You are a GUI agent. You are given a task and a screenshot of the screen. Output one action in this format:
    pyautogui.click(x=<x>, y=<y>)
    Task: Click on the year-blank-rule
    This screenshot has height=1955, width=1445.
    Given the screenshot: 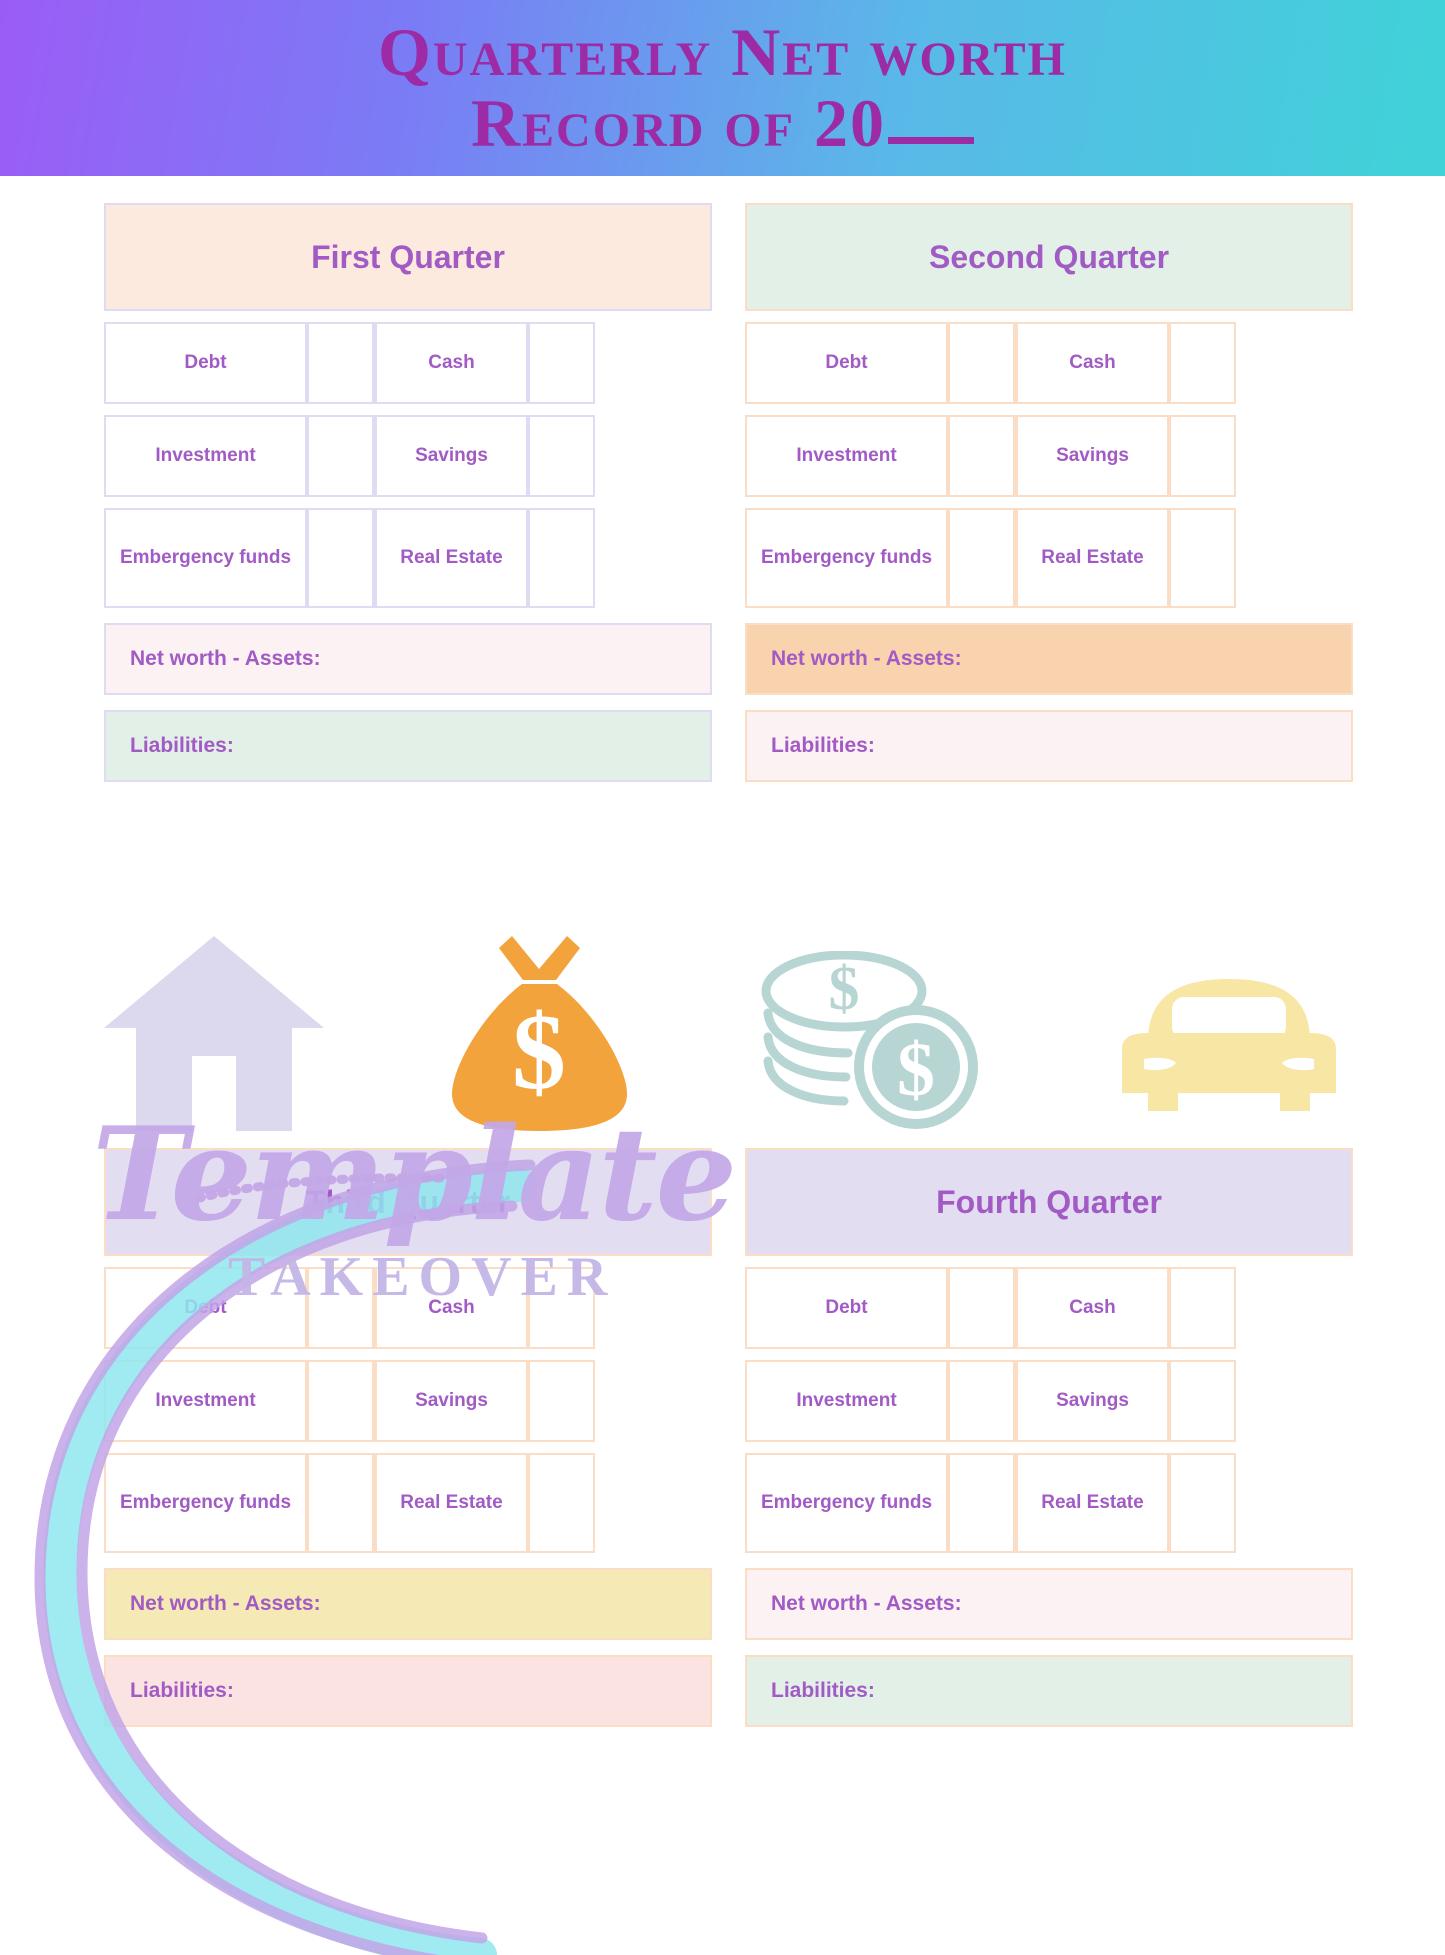 What is the action you would take?
    pyautogui.click(x=931, y=140)
    